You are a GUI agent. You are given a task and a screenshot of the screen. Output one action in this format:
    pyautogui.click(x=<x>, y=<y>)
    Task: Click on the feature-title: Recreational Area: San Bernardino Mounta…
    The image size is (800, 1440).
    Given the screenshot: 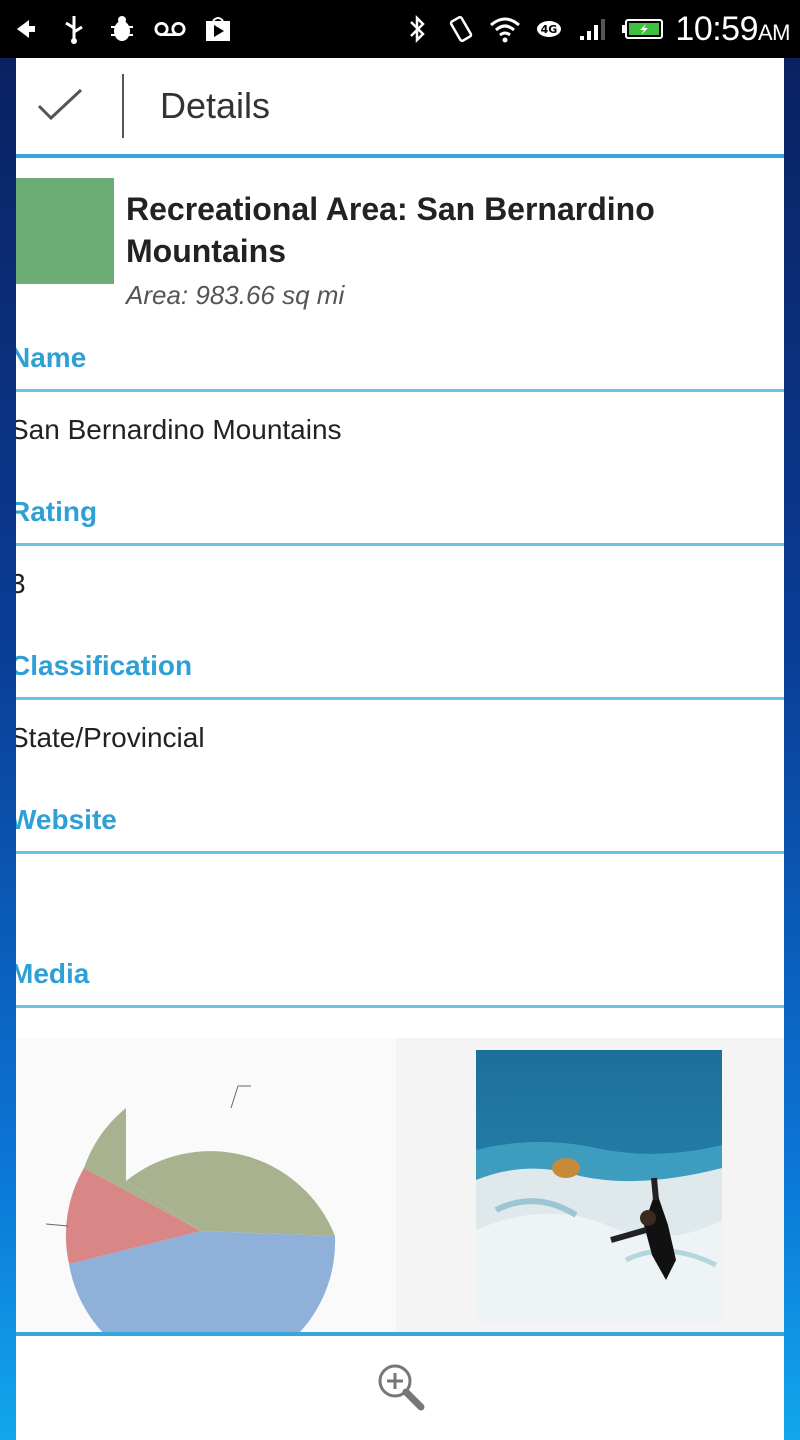 What is the action you would take?
    pyautogui.click(x=390, y=230)
    